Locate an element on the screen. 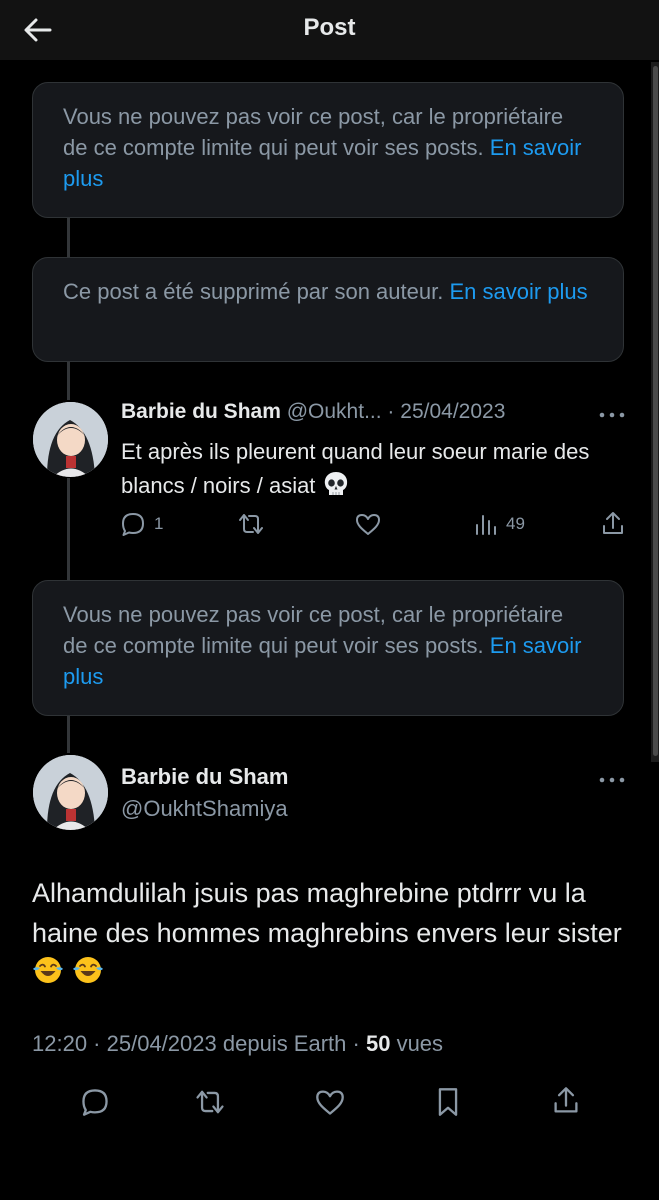 The height and width of the screenshot is (1200, 659). reply-button: 1 is located at coordinates (141, 524).